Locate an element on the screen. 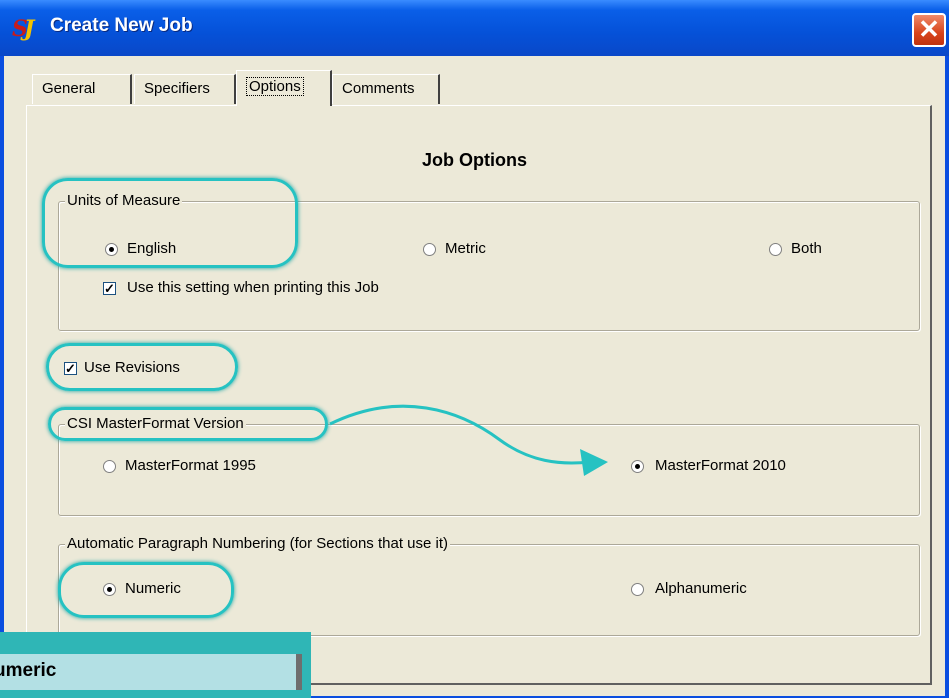  tab-options-label: Options is located at coordinates (275, 86).